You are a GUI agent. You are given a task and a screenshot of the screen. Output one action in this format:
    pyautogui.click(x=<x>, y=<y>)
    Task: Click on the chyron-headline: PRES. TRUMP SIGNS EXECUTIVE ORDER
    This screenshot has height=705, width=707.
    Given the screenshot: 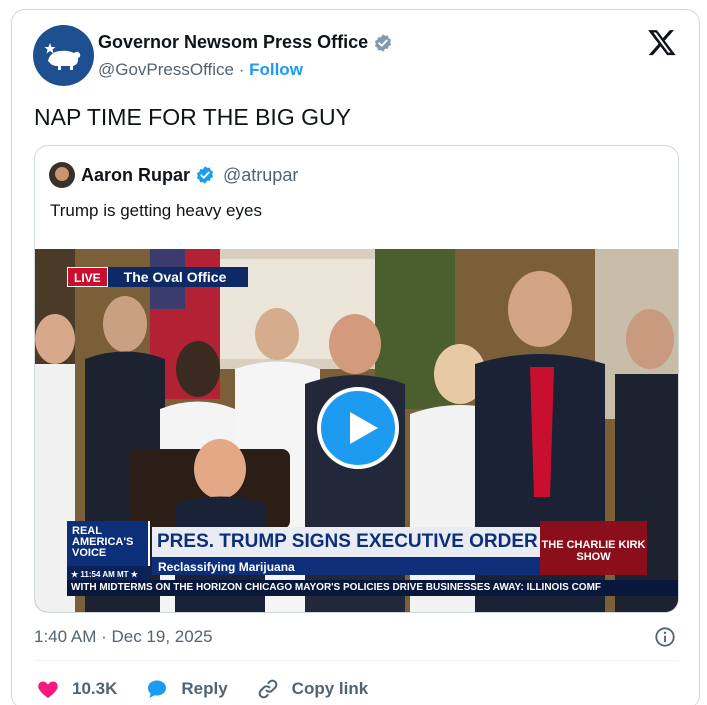 What is the action you would take?
    pyautogui.click(x=346, y=542)
    